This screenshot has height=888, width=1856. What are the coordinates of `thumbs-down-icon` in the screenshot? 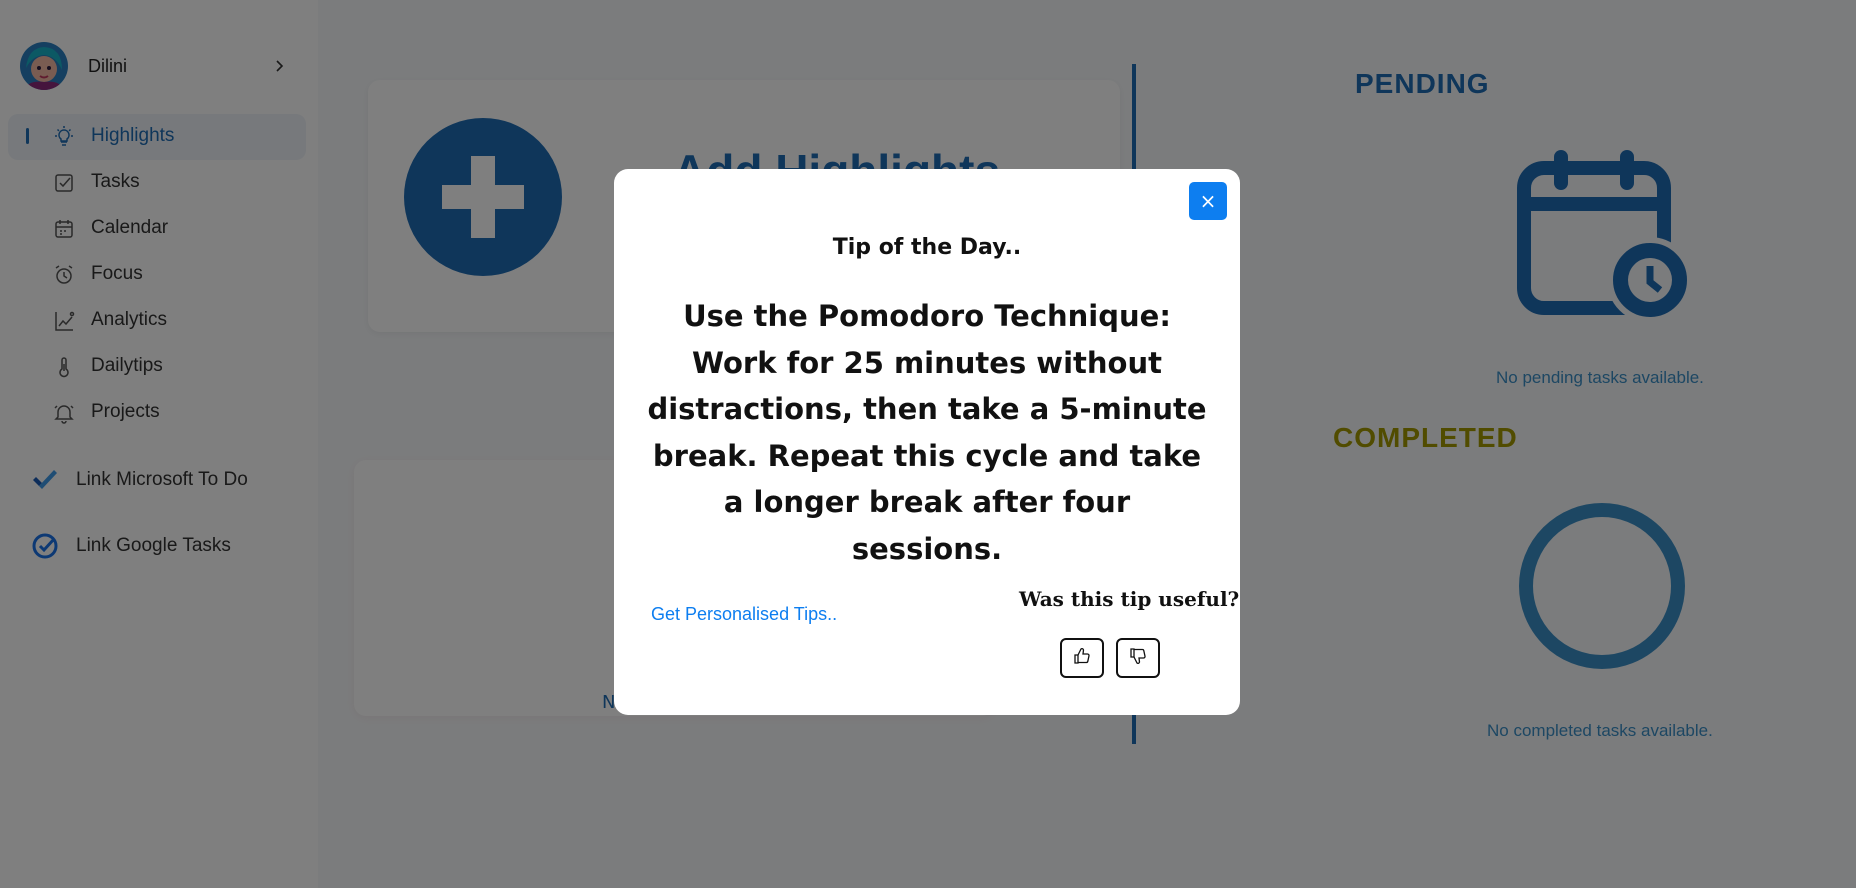 It's located at (1138, 658).